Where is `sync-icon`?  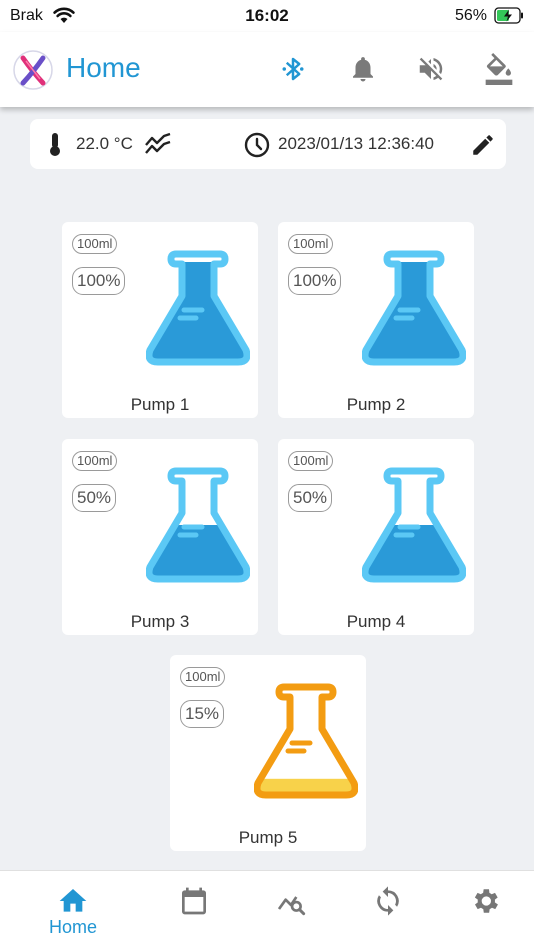
sync-icon is located at coordinates (388, 901).